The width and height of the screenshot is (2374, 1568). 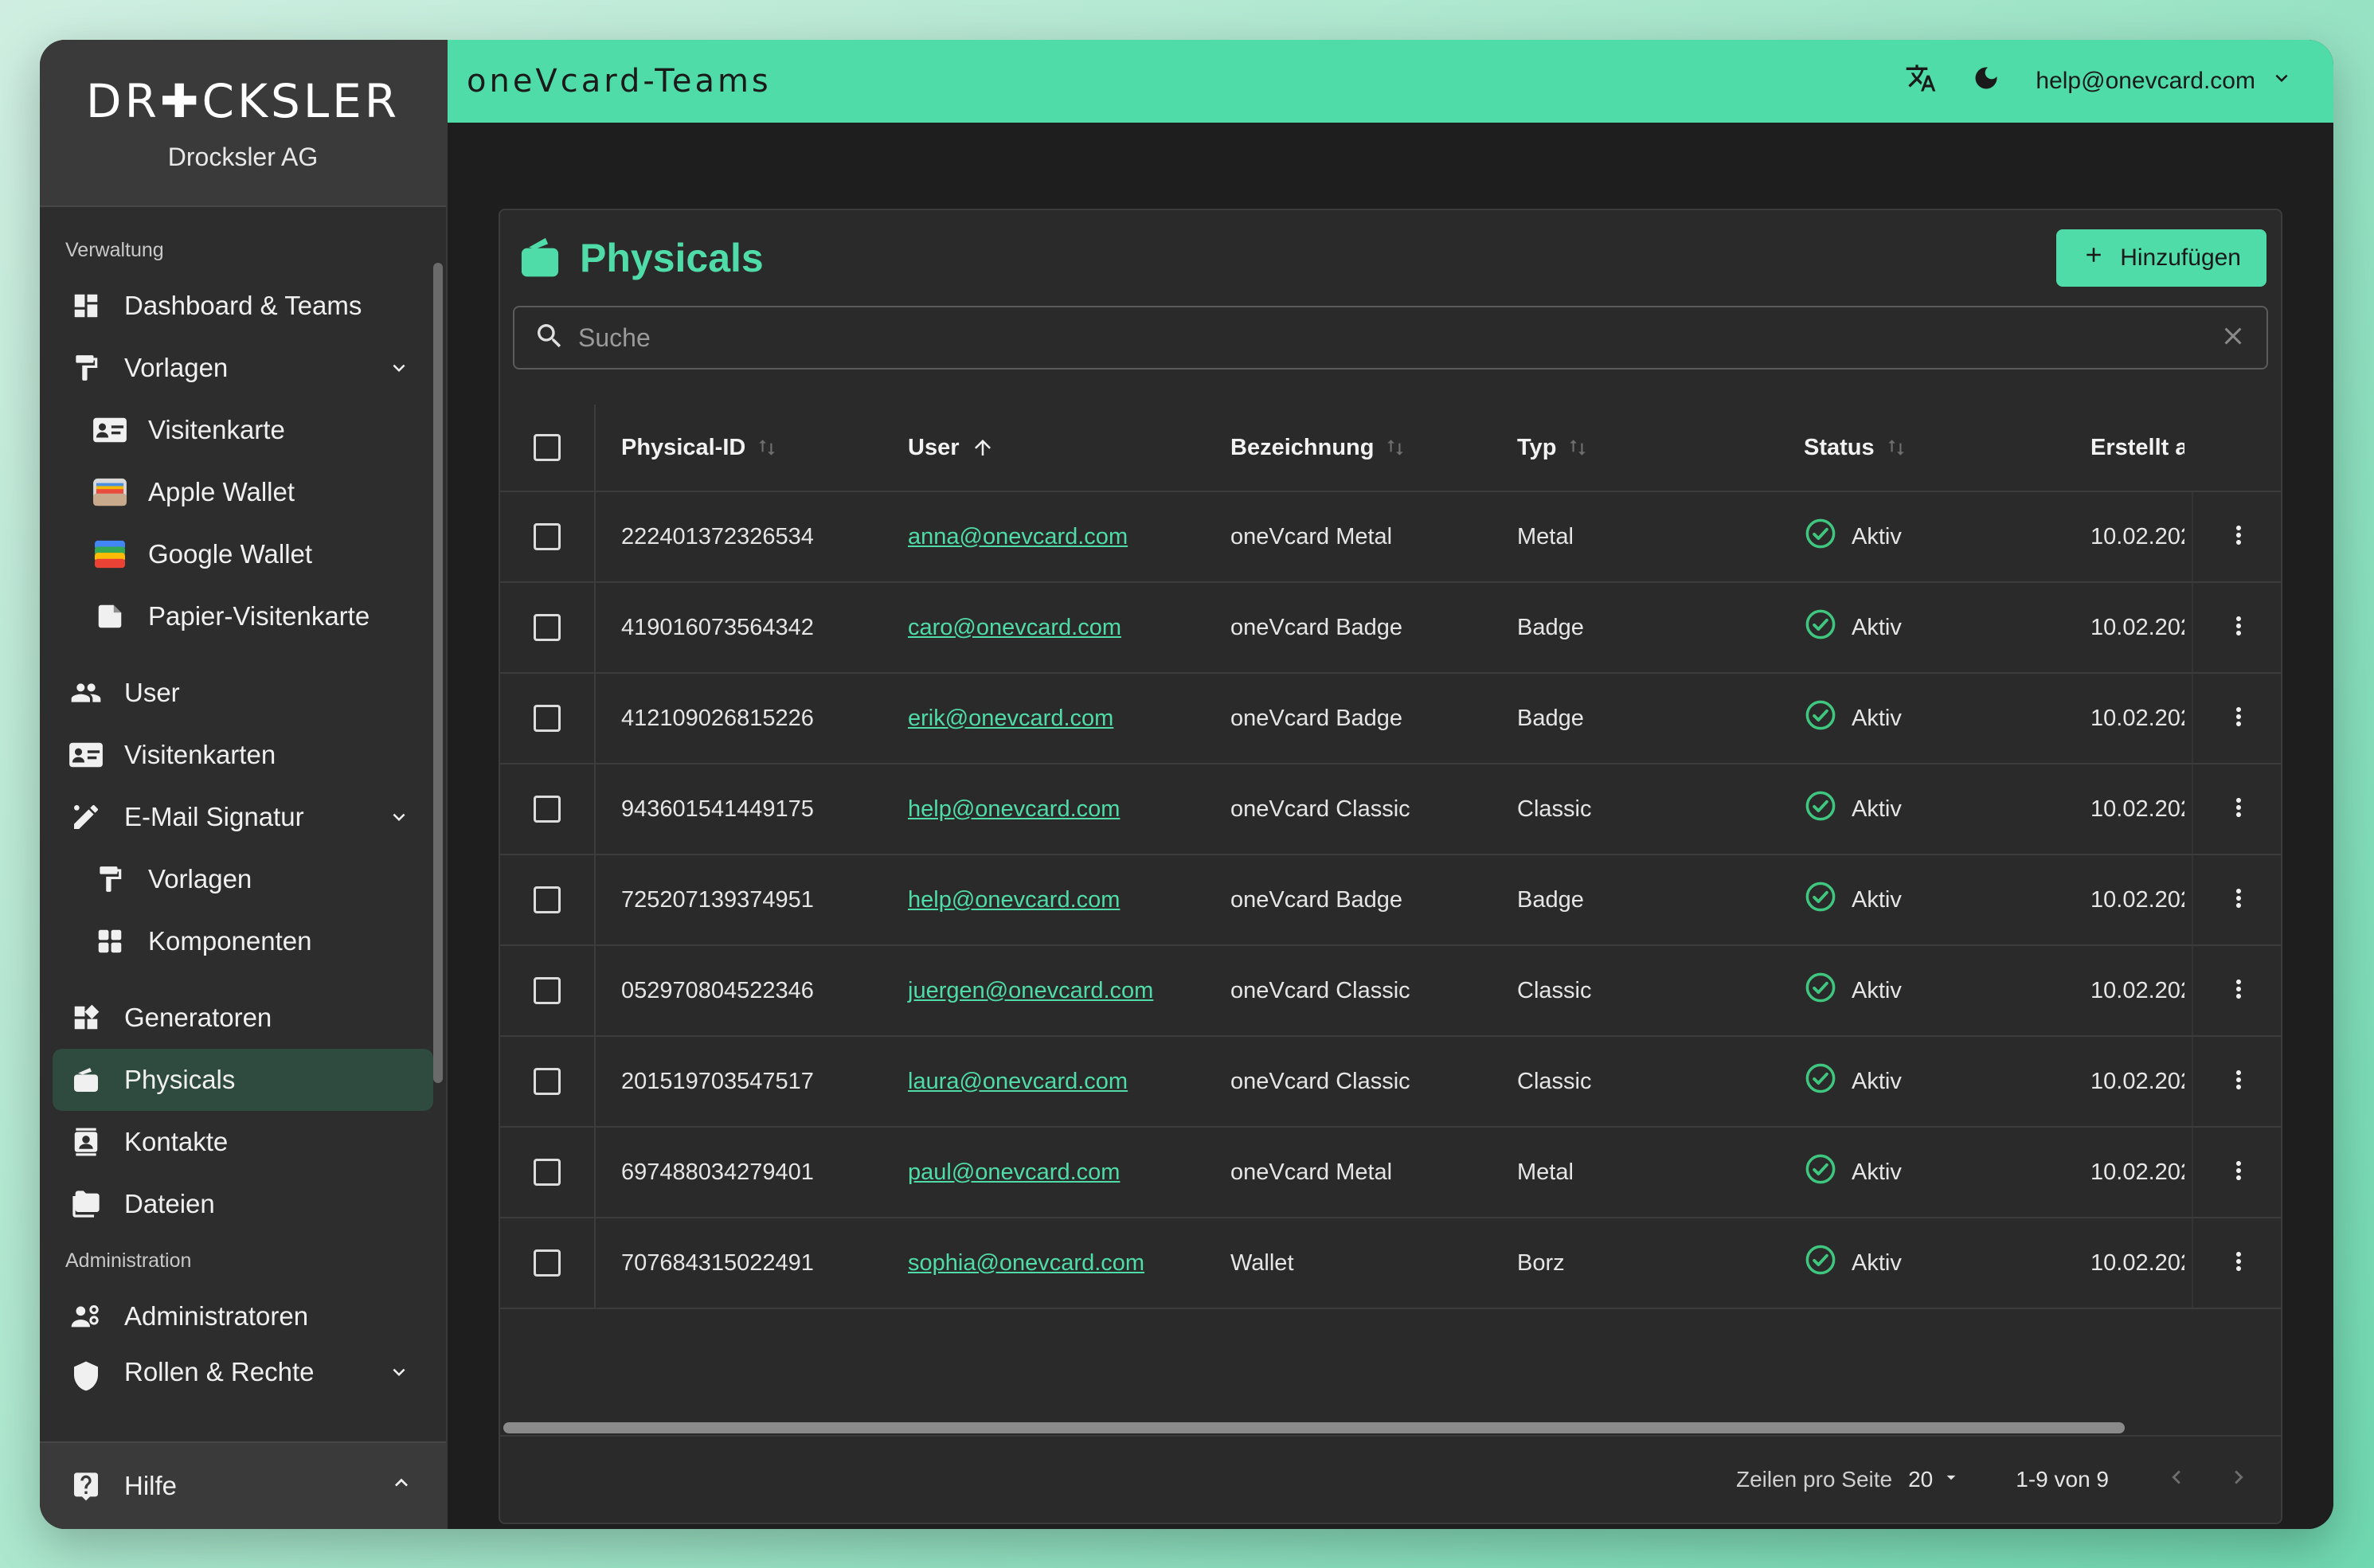 I want to click on add-button-label: Hinzufügen, so click(x=2180, y=257).